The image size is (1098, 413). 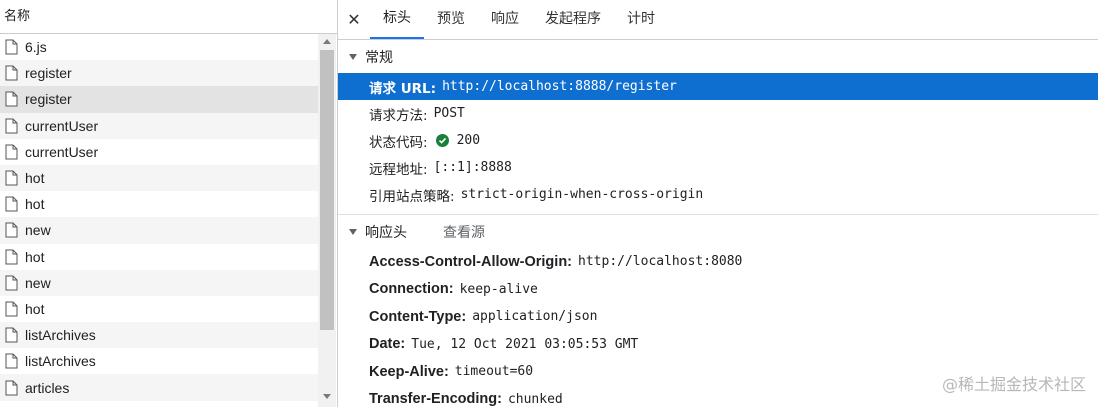 What do you see at coordinates (442, 140) in the screenshot?
I see `status-ok-icon` at bounding box center [442, 140].